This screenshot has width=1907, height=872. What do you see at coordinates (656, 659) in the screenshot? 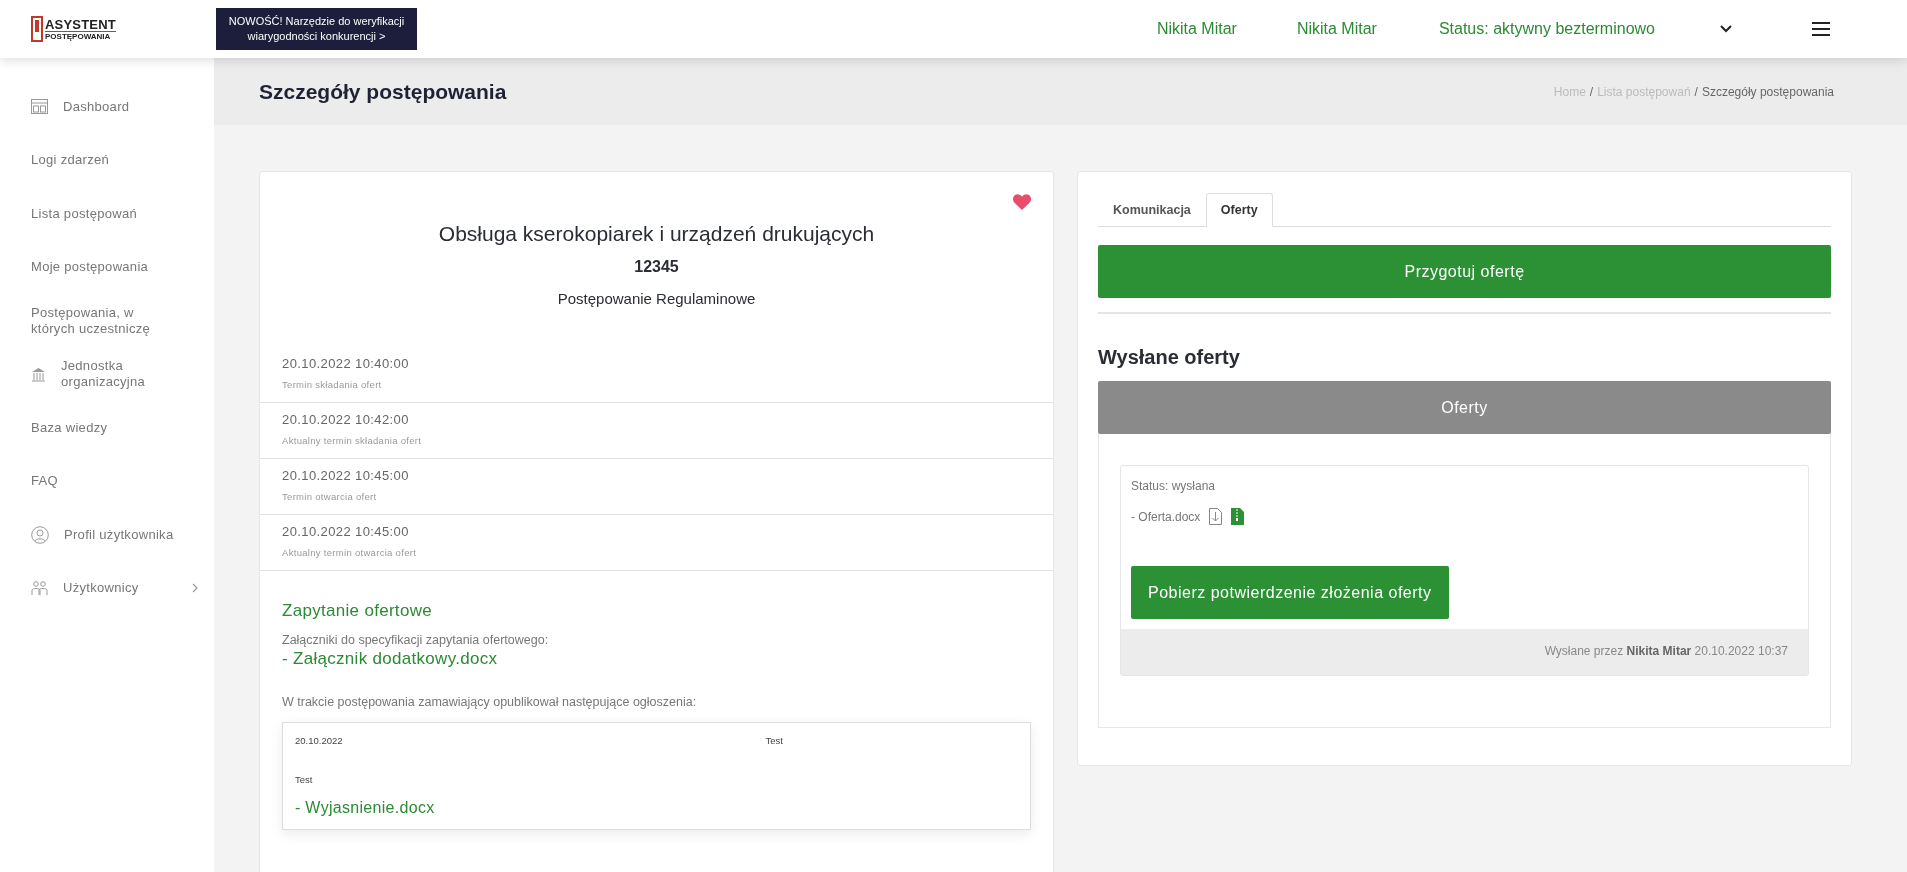
I see `attachment-link: - Załącznik dodatkowy.docx` at bounding box center [656, 659].